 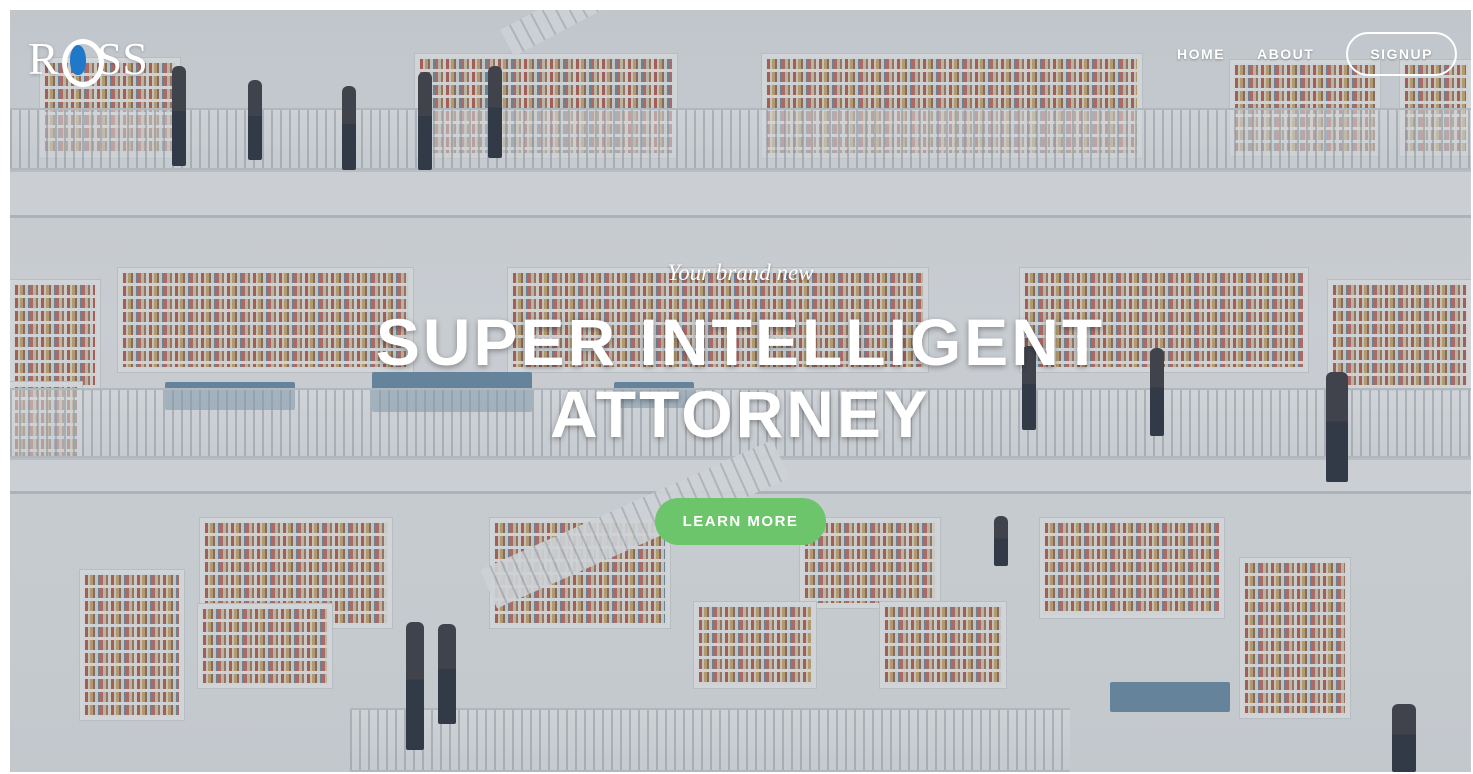 I want to click on hero-headline-line-1: SUPER INTELLIGENT, so click(x=740, y=342).